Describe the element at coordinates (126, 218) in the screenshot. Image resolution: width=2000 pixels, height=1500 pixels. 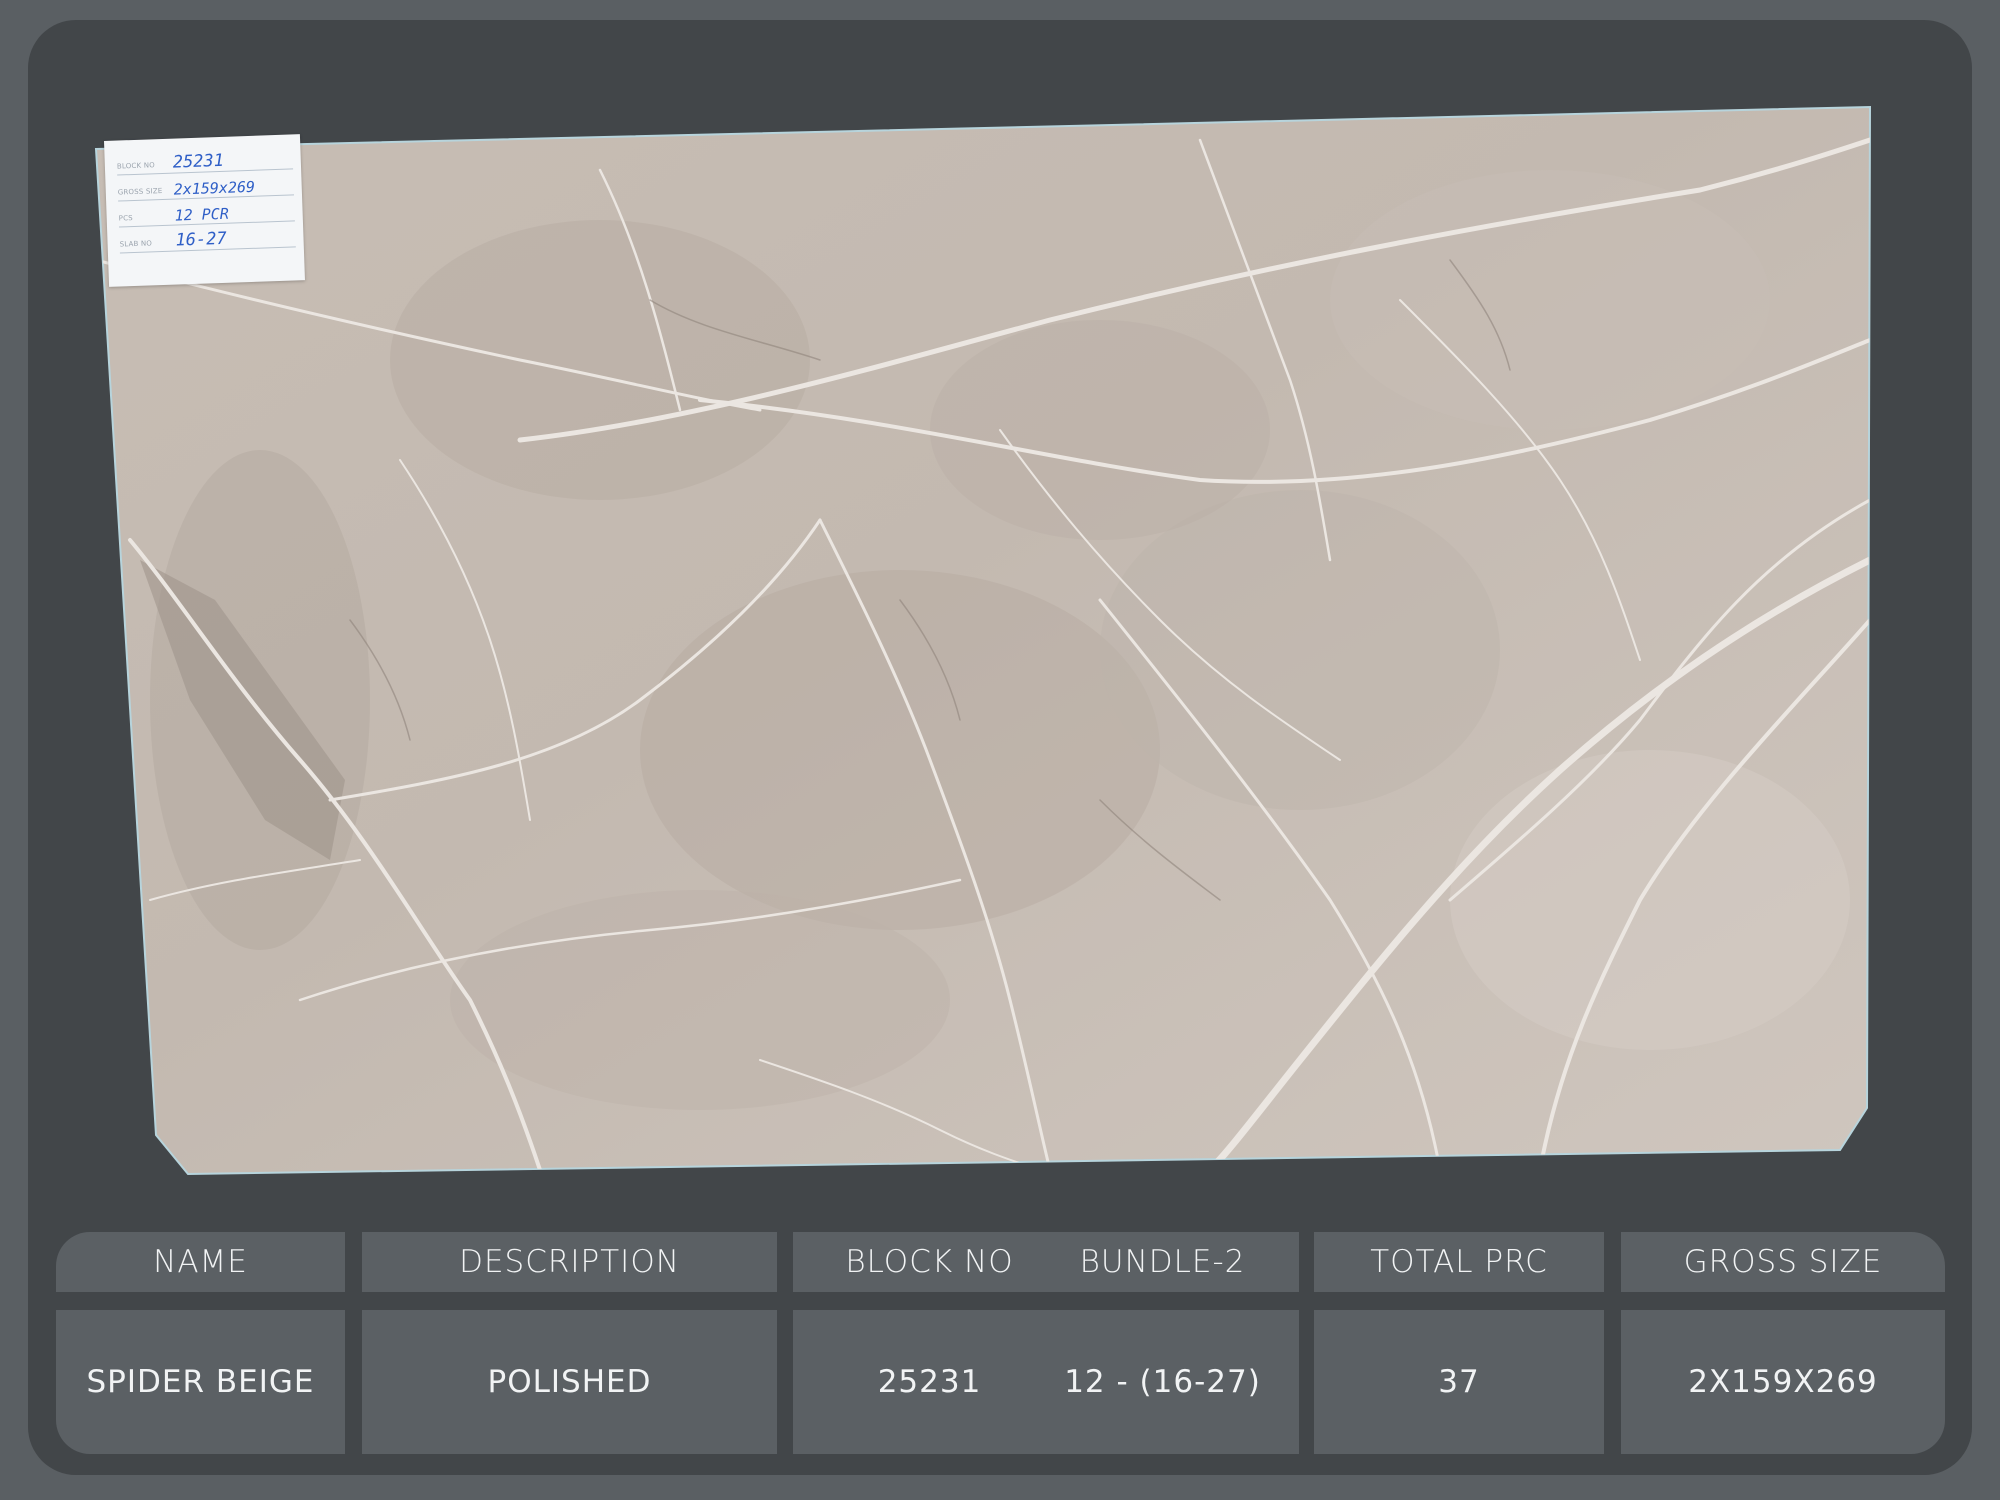
I see `tag-key: PCS` at that location.